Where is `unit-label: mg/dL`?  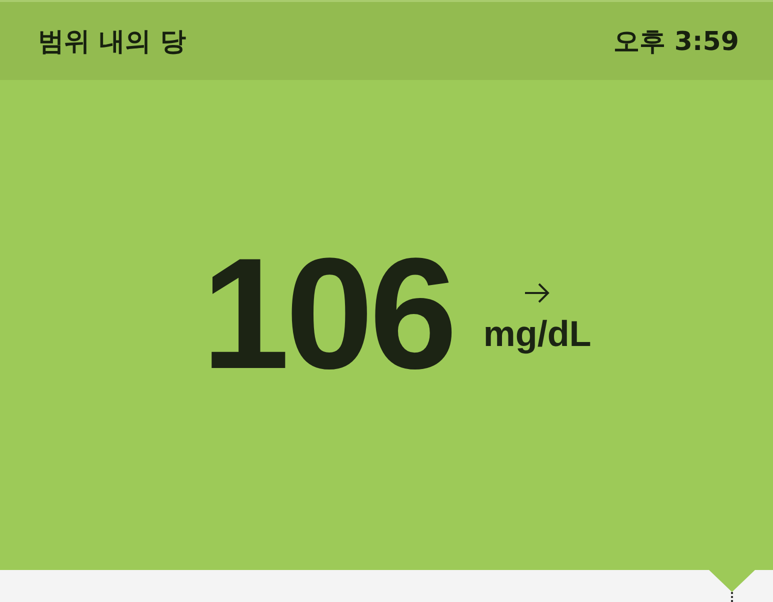 unit-label: mg/dL is located at coordinates (537, 334).